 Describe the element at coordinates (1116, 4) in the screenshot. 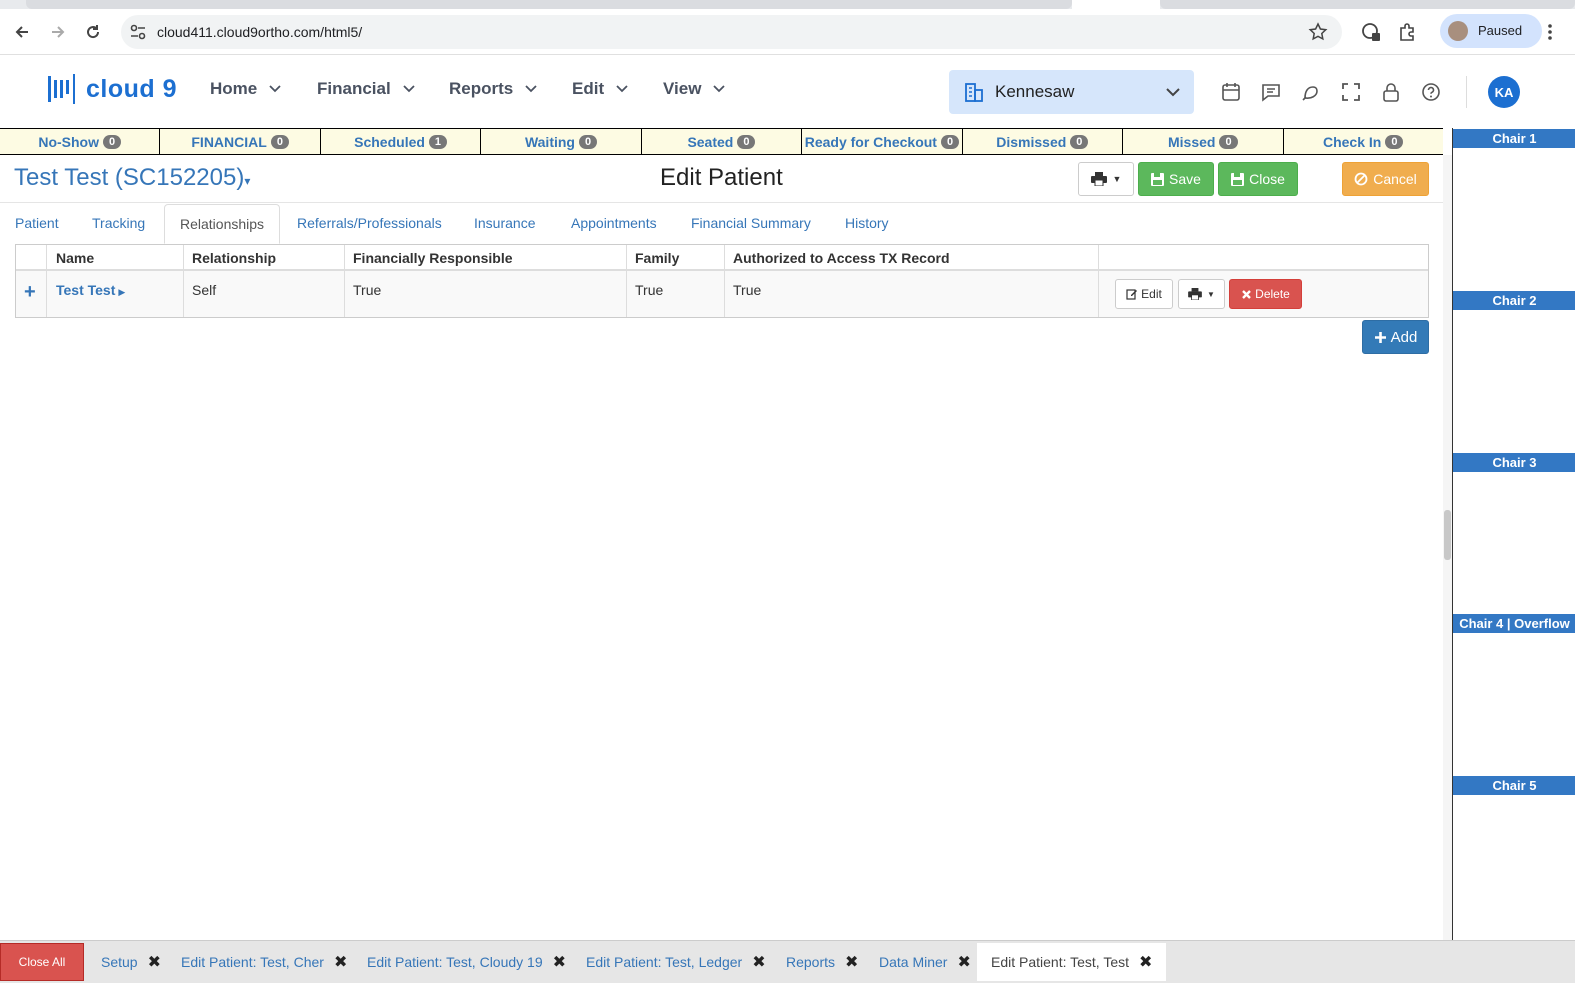

I see `browser-tab-active` at that location.